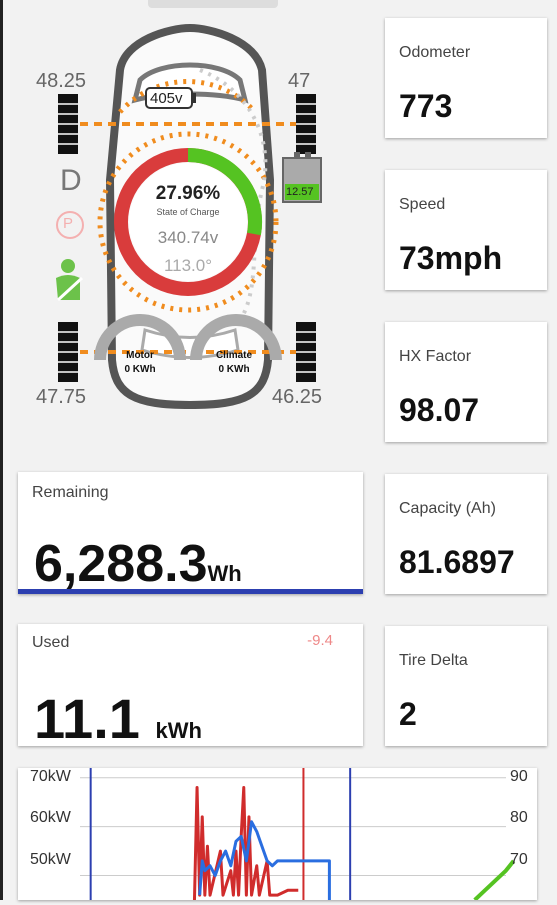 The image size is (557, 905). I want to click on left-tick-60: 60kW, so click(50, 817).